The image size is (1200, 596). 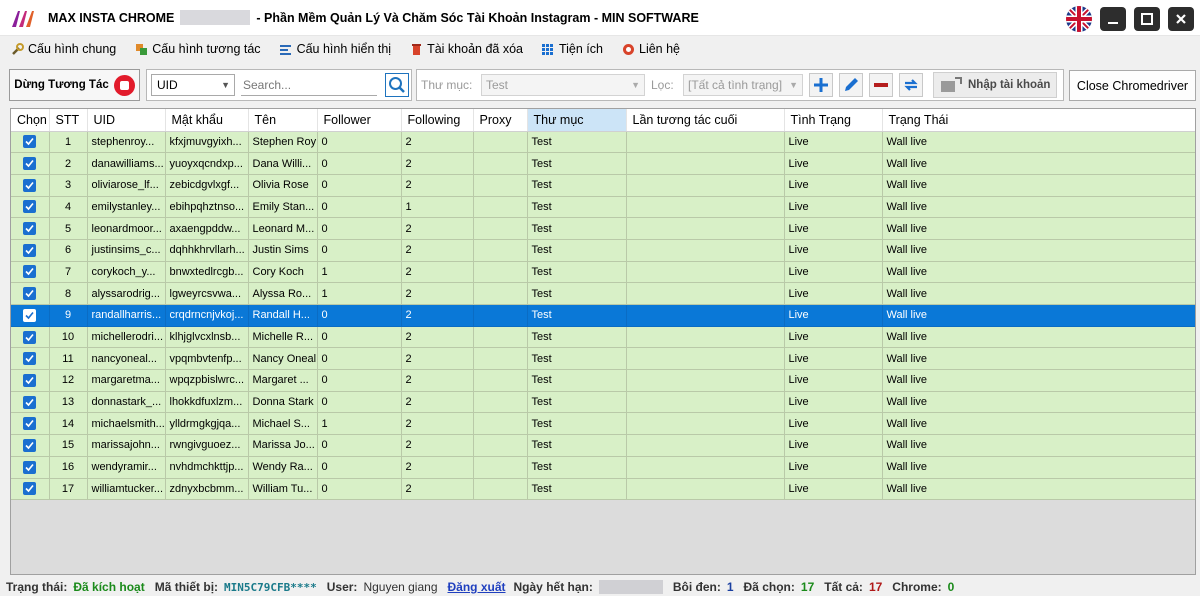 I want to click on column-header: Follower, so click(x=359, y=120).